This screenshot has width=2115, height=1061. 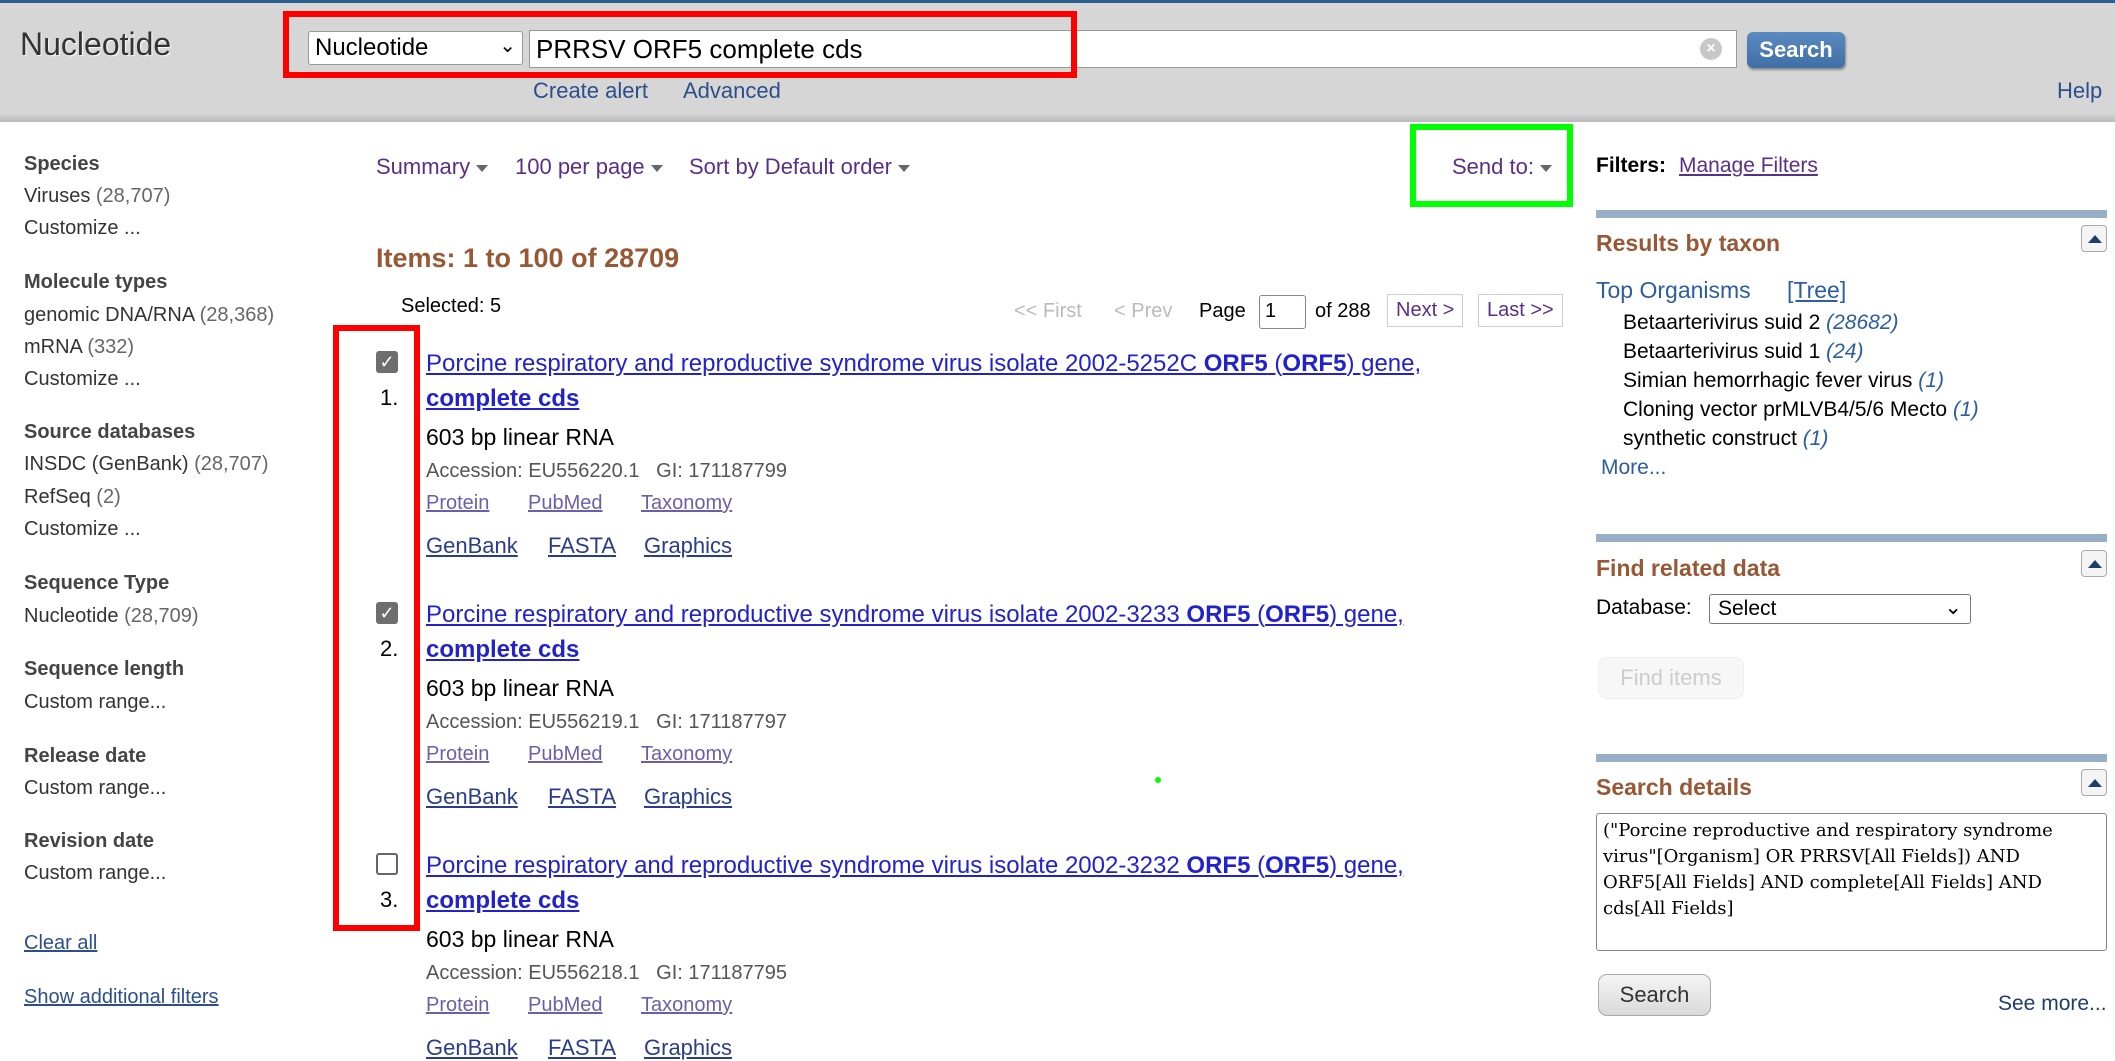 What do you see at coordinates (1768, 380) in the screenshot?
I see `organism-name: Simian hemorrhagic fever virus` at bounding box center [1768, 380].